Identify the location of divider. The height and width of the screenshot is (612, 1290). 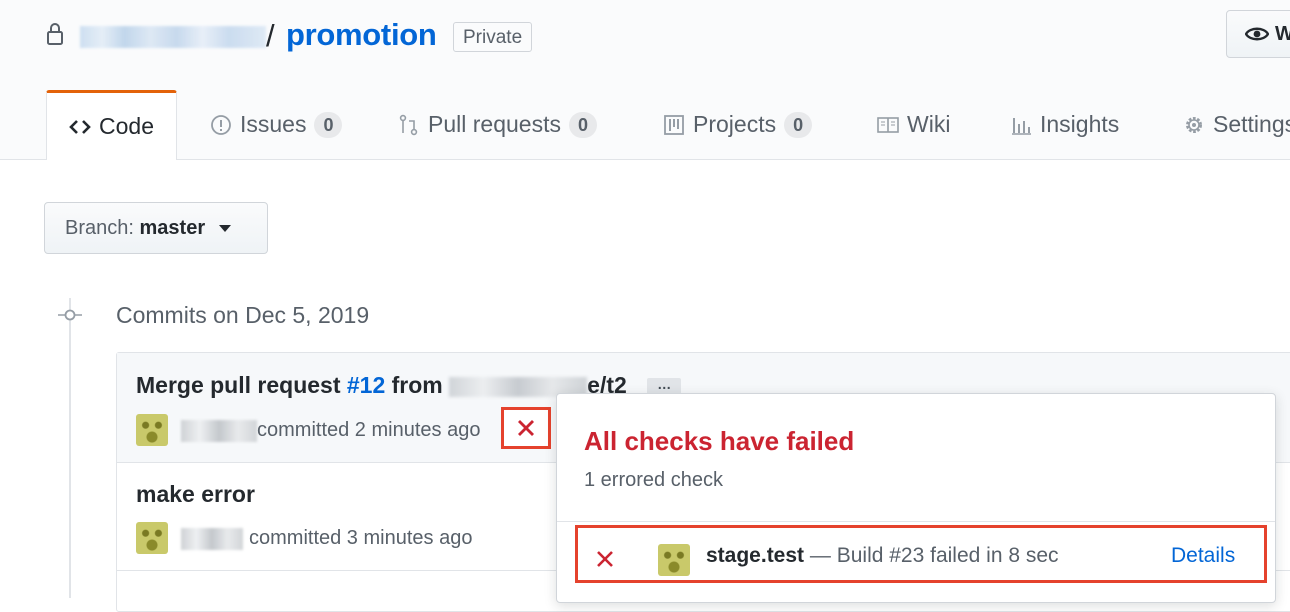
(916, 521).